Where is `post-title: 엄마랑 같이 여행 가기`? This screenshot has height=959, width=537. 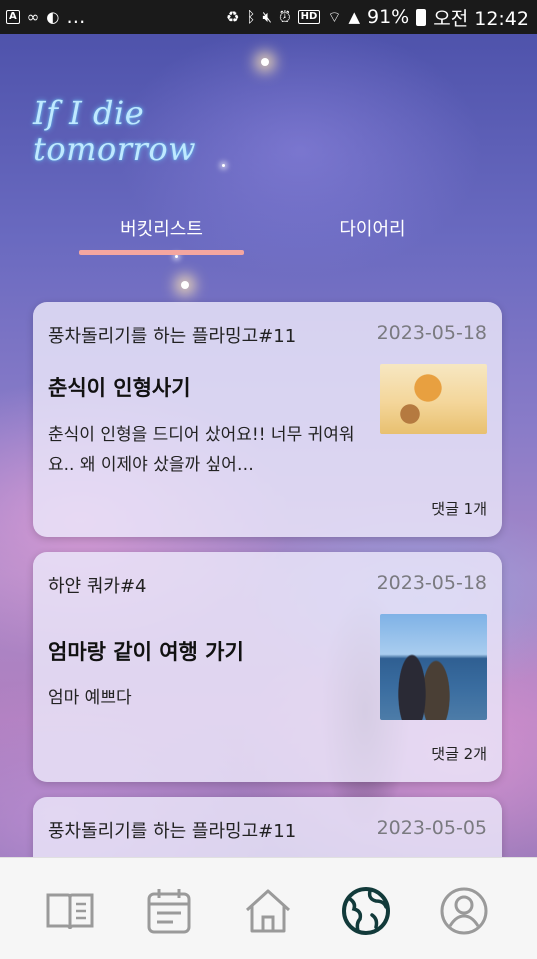 post-title: 엄마랑 같이 여행 가기 is located at coordinates (146, 652).